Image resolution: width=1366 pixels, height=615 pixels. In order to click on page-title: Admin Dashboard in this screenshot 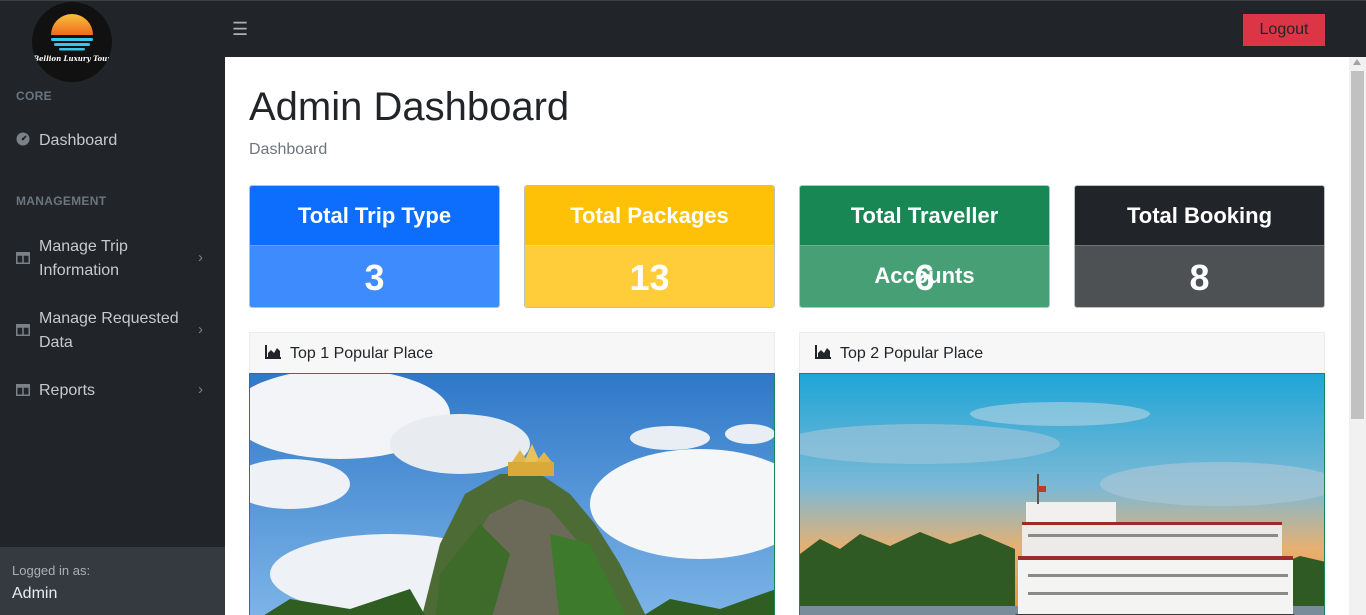, I will do `click(409, 107)`.